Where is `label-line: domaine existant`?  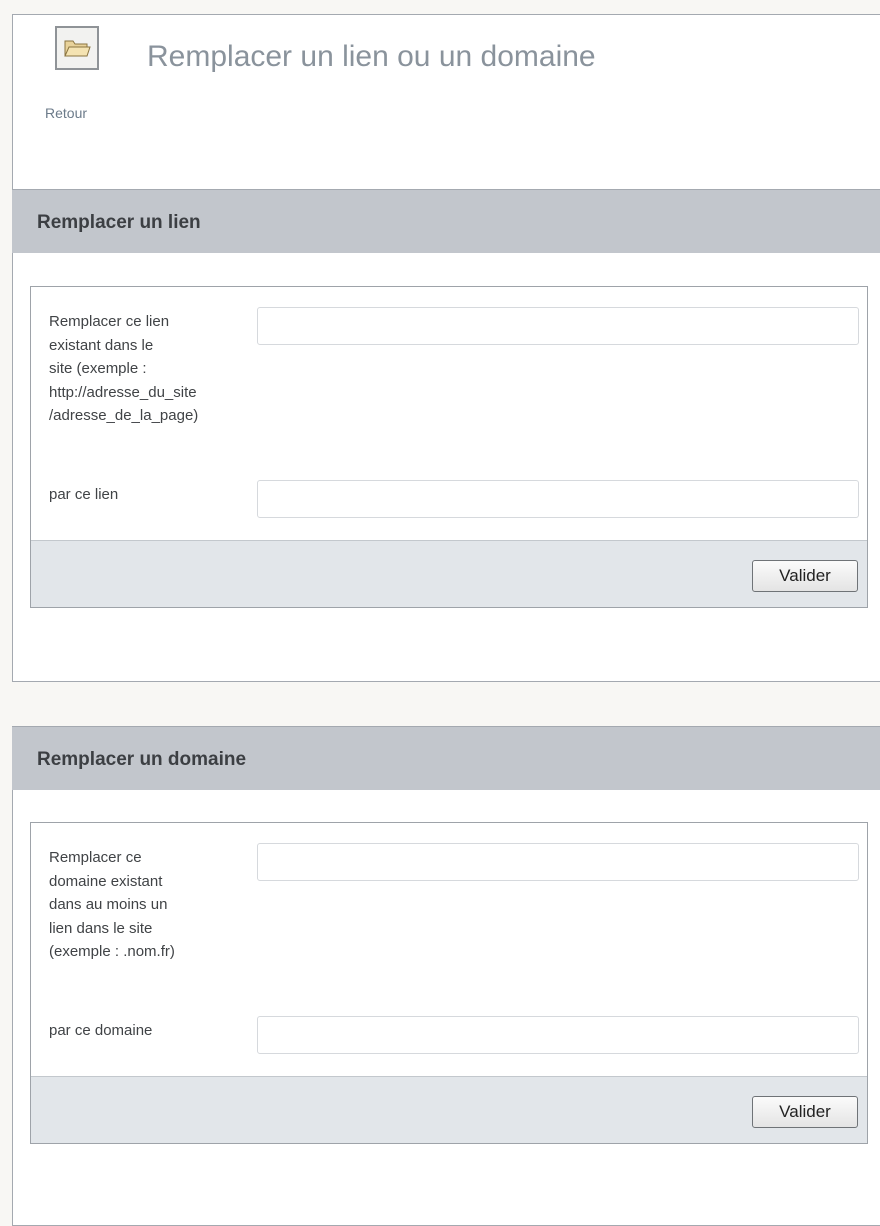 label-line: domaine existant is located at coordinates (106, 881).